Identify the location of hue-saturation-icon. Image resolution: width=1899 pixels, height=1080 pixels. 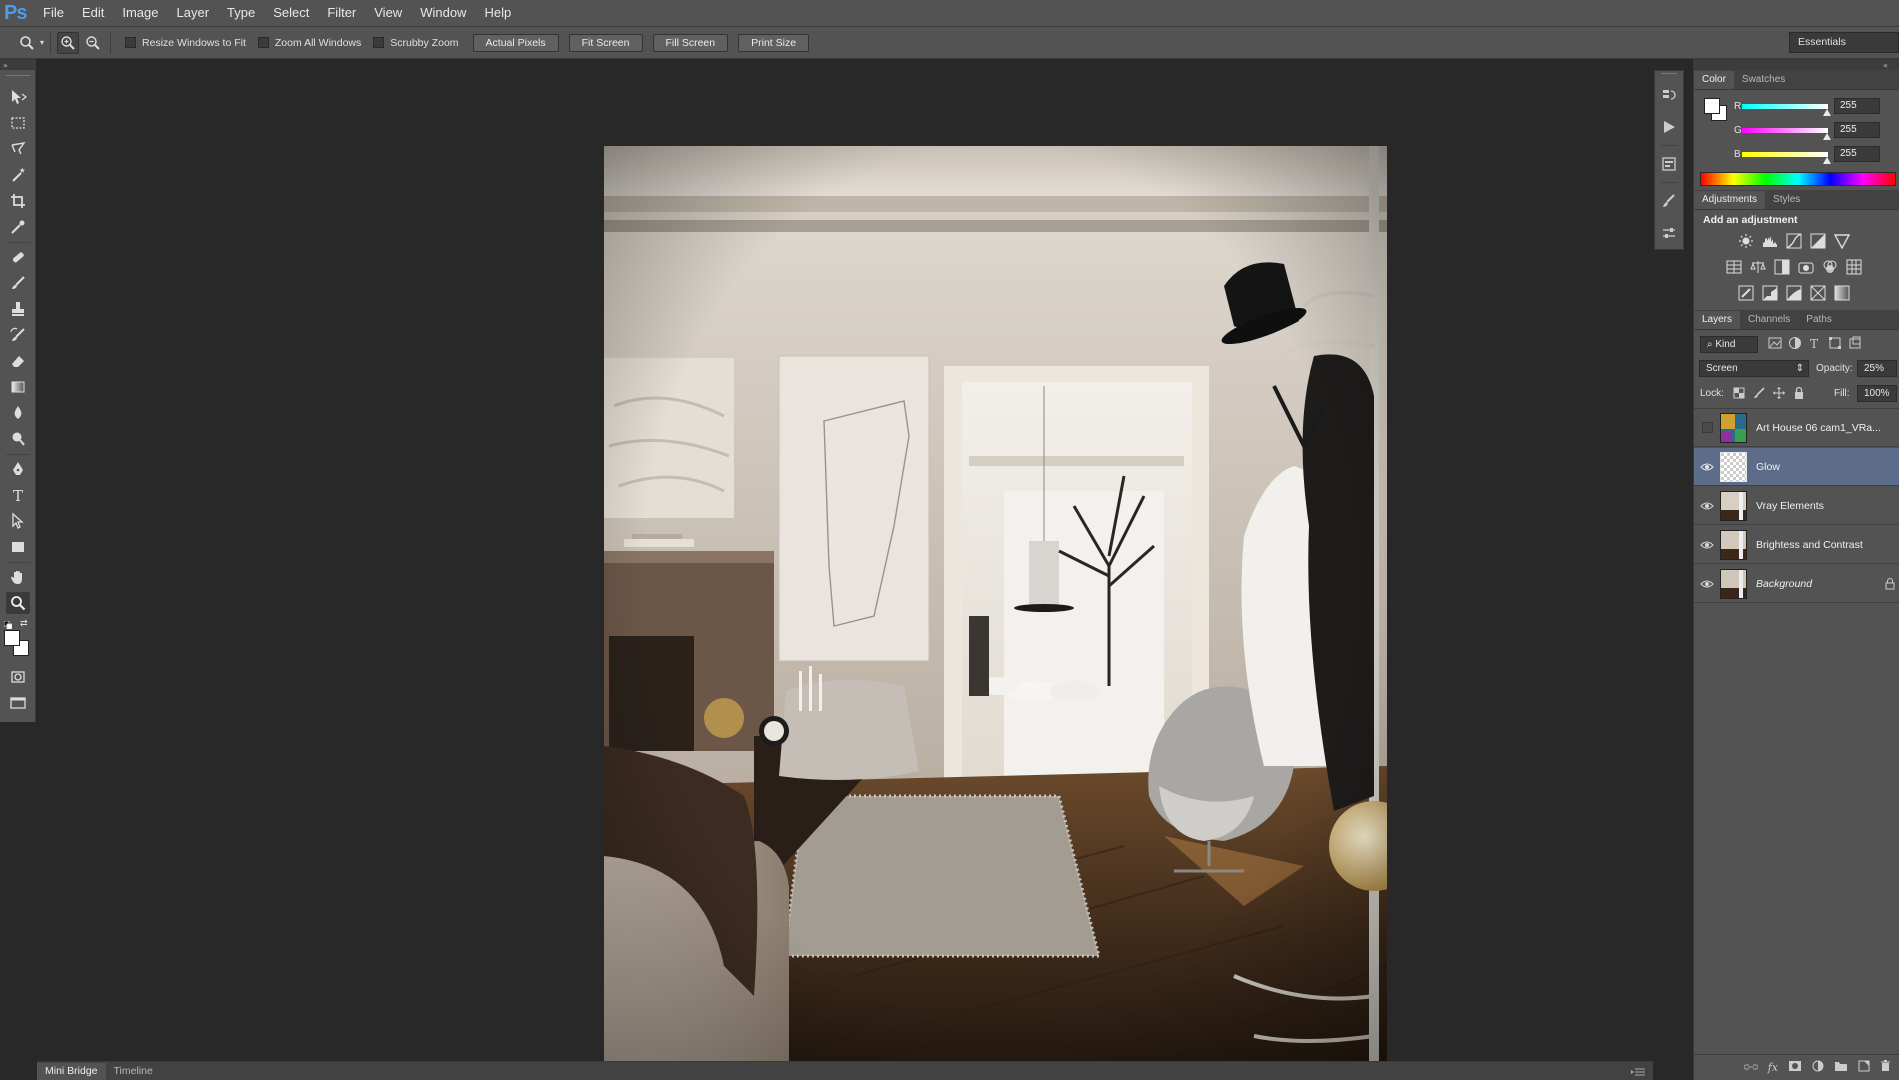
(1734, 267).